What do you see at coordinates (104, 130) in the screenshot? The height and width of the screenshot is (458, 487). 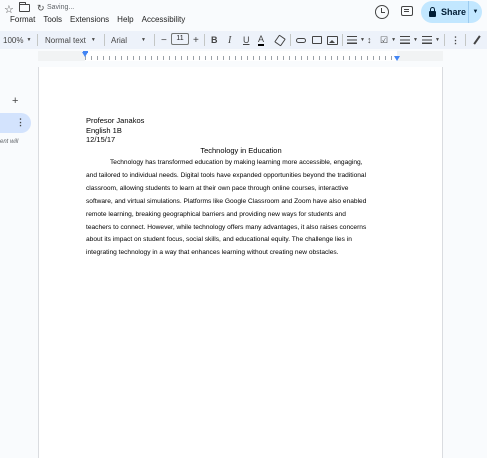 I see `header-line: English 1B` at bounding box center [104, 130].